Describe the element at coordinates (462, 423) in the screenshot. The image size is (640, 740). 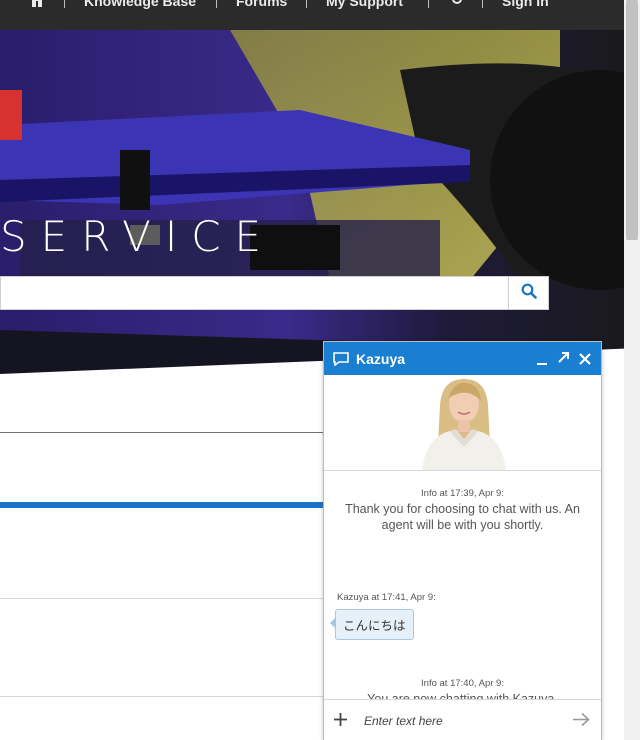
I see `agent-avatar` at that location.